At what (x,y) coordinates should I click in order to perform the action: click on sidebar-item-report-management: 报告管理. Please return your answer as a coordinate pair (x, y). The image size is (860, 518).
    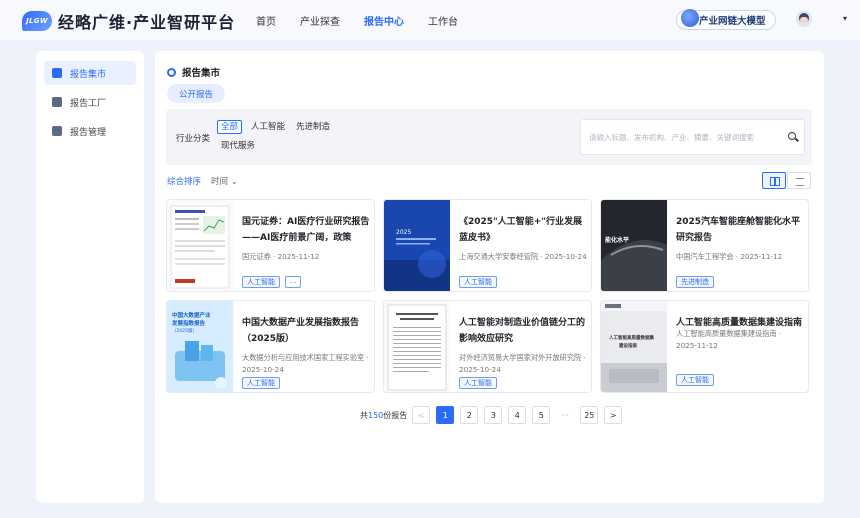
    Looking at the image, I should click on (90, 131).